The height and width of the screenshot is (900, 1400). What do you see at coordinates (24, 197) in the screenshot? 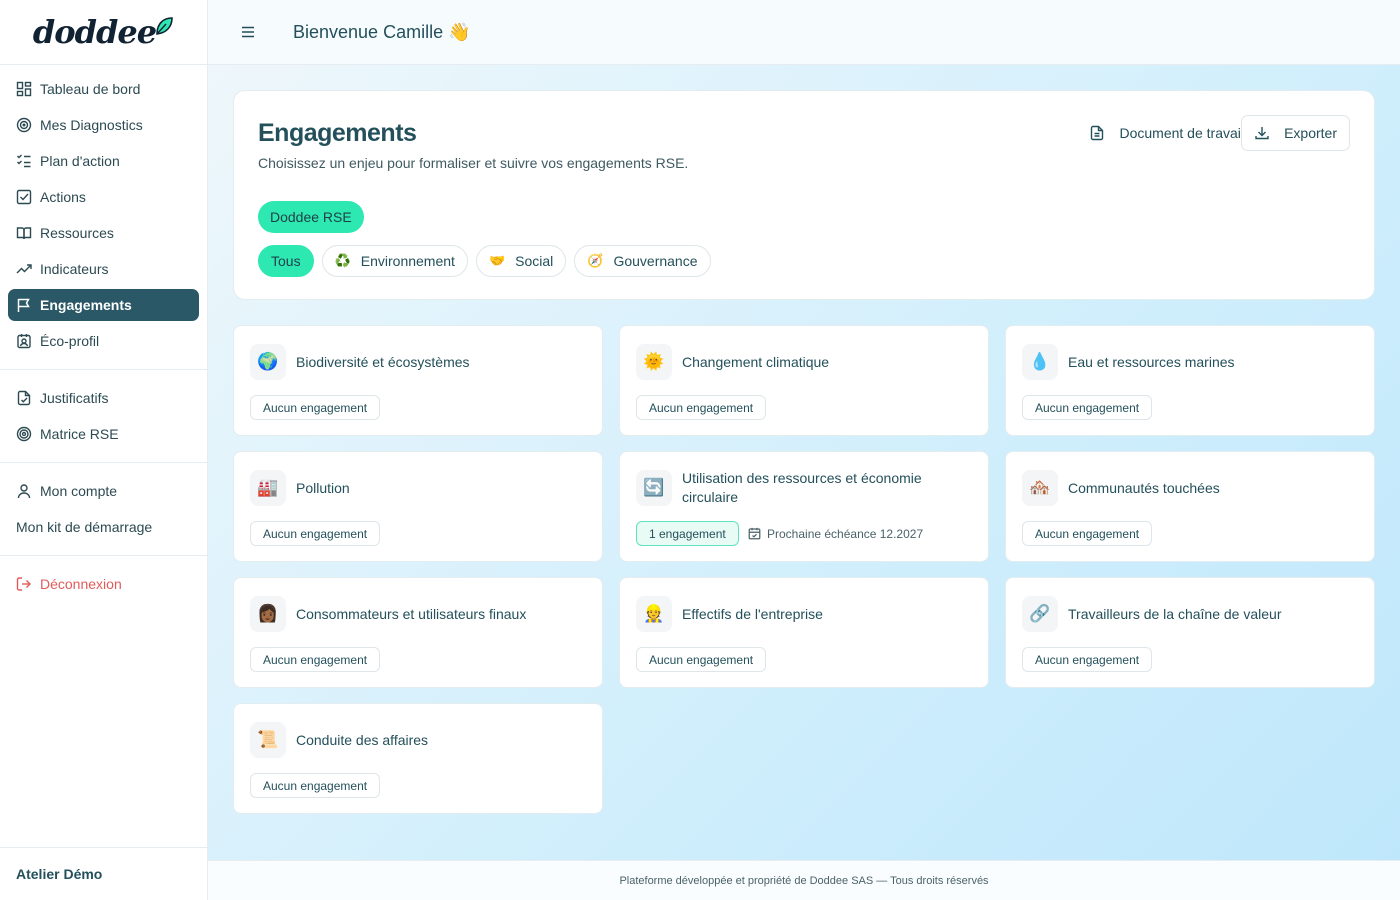
I see `checkbox-icon` at bounding box center [24, 197].